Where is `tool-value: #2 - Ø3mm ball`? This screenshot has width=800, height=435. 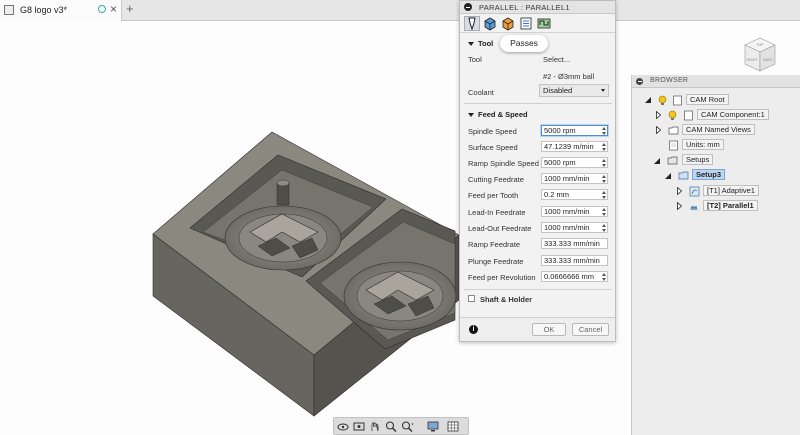 tool-value: #2 - Ø3mm ball is located at coordinates (569, 76).